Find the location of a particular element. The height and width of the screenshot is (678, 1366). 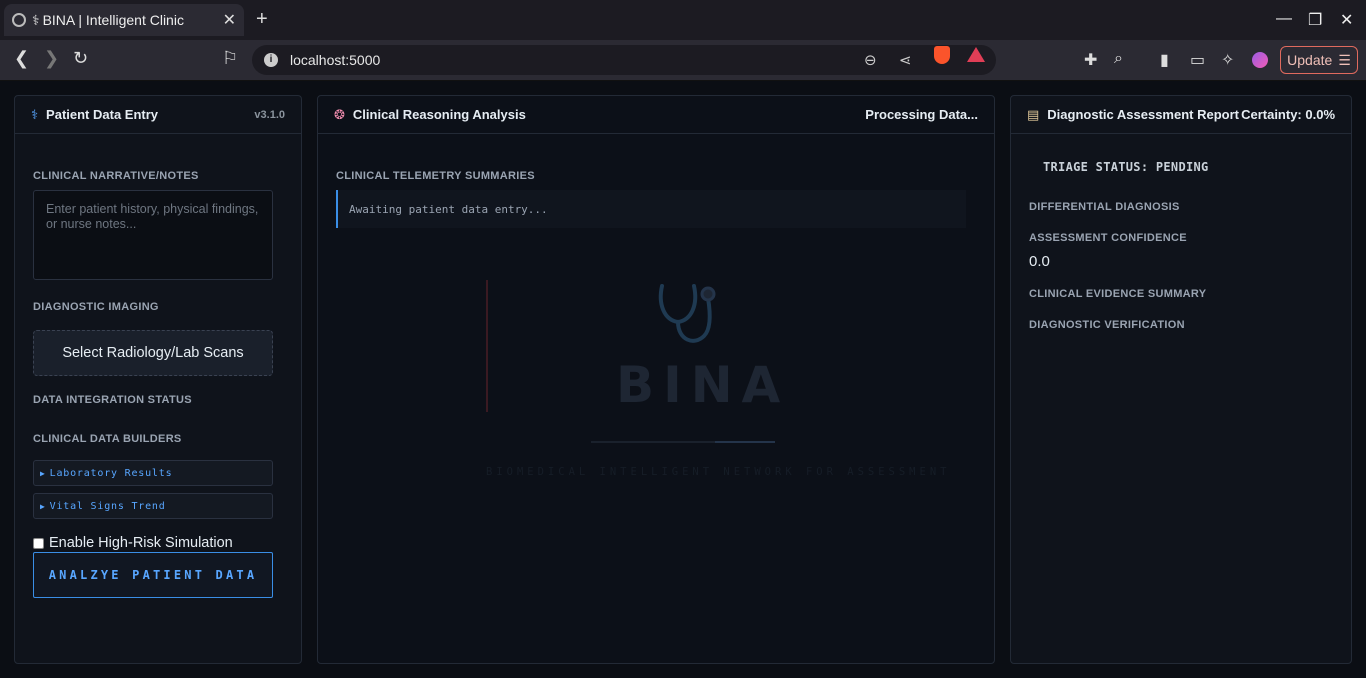

reload-icon: ↻ is located at coordinates (80, 58).